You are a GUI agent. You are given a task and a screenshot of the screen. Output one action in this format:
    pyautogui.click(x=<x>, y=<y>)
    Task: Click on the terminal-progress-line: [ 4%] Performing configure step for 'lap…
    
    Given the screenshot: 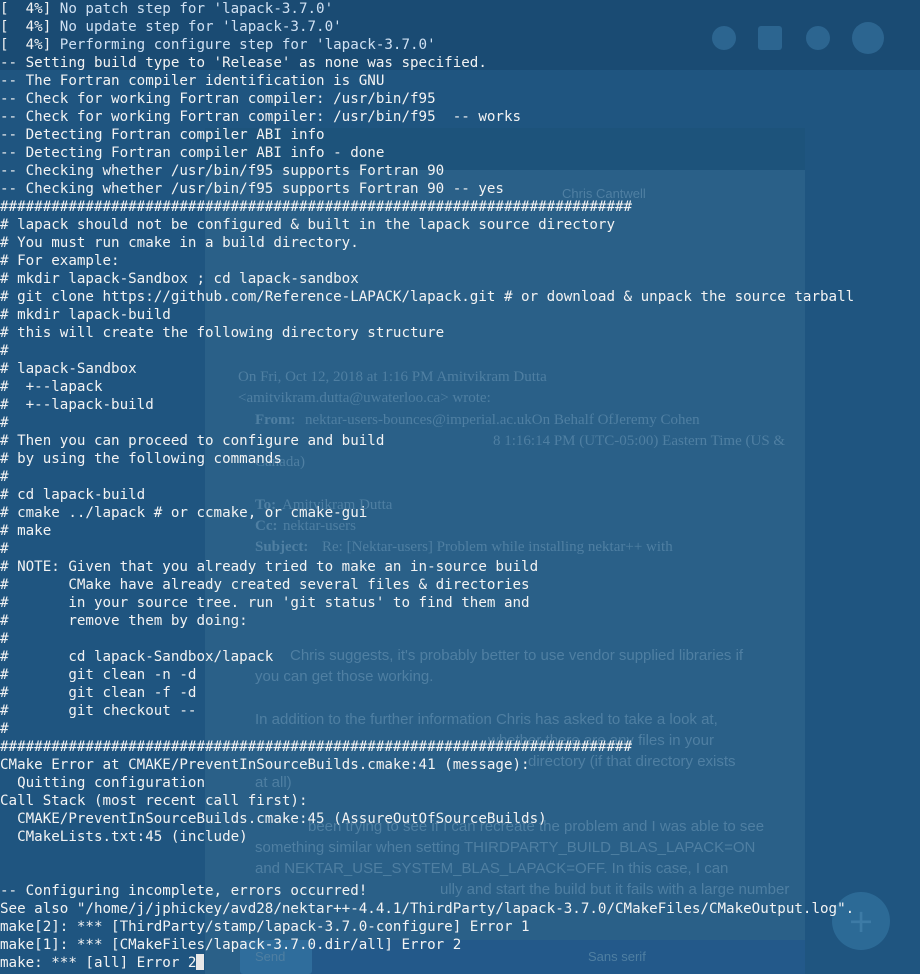 What is the action you would take?
    pyautogui.click(x=460, y=45)
    